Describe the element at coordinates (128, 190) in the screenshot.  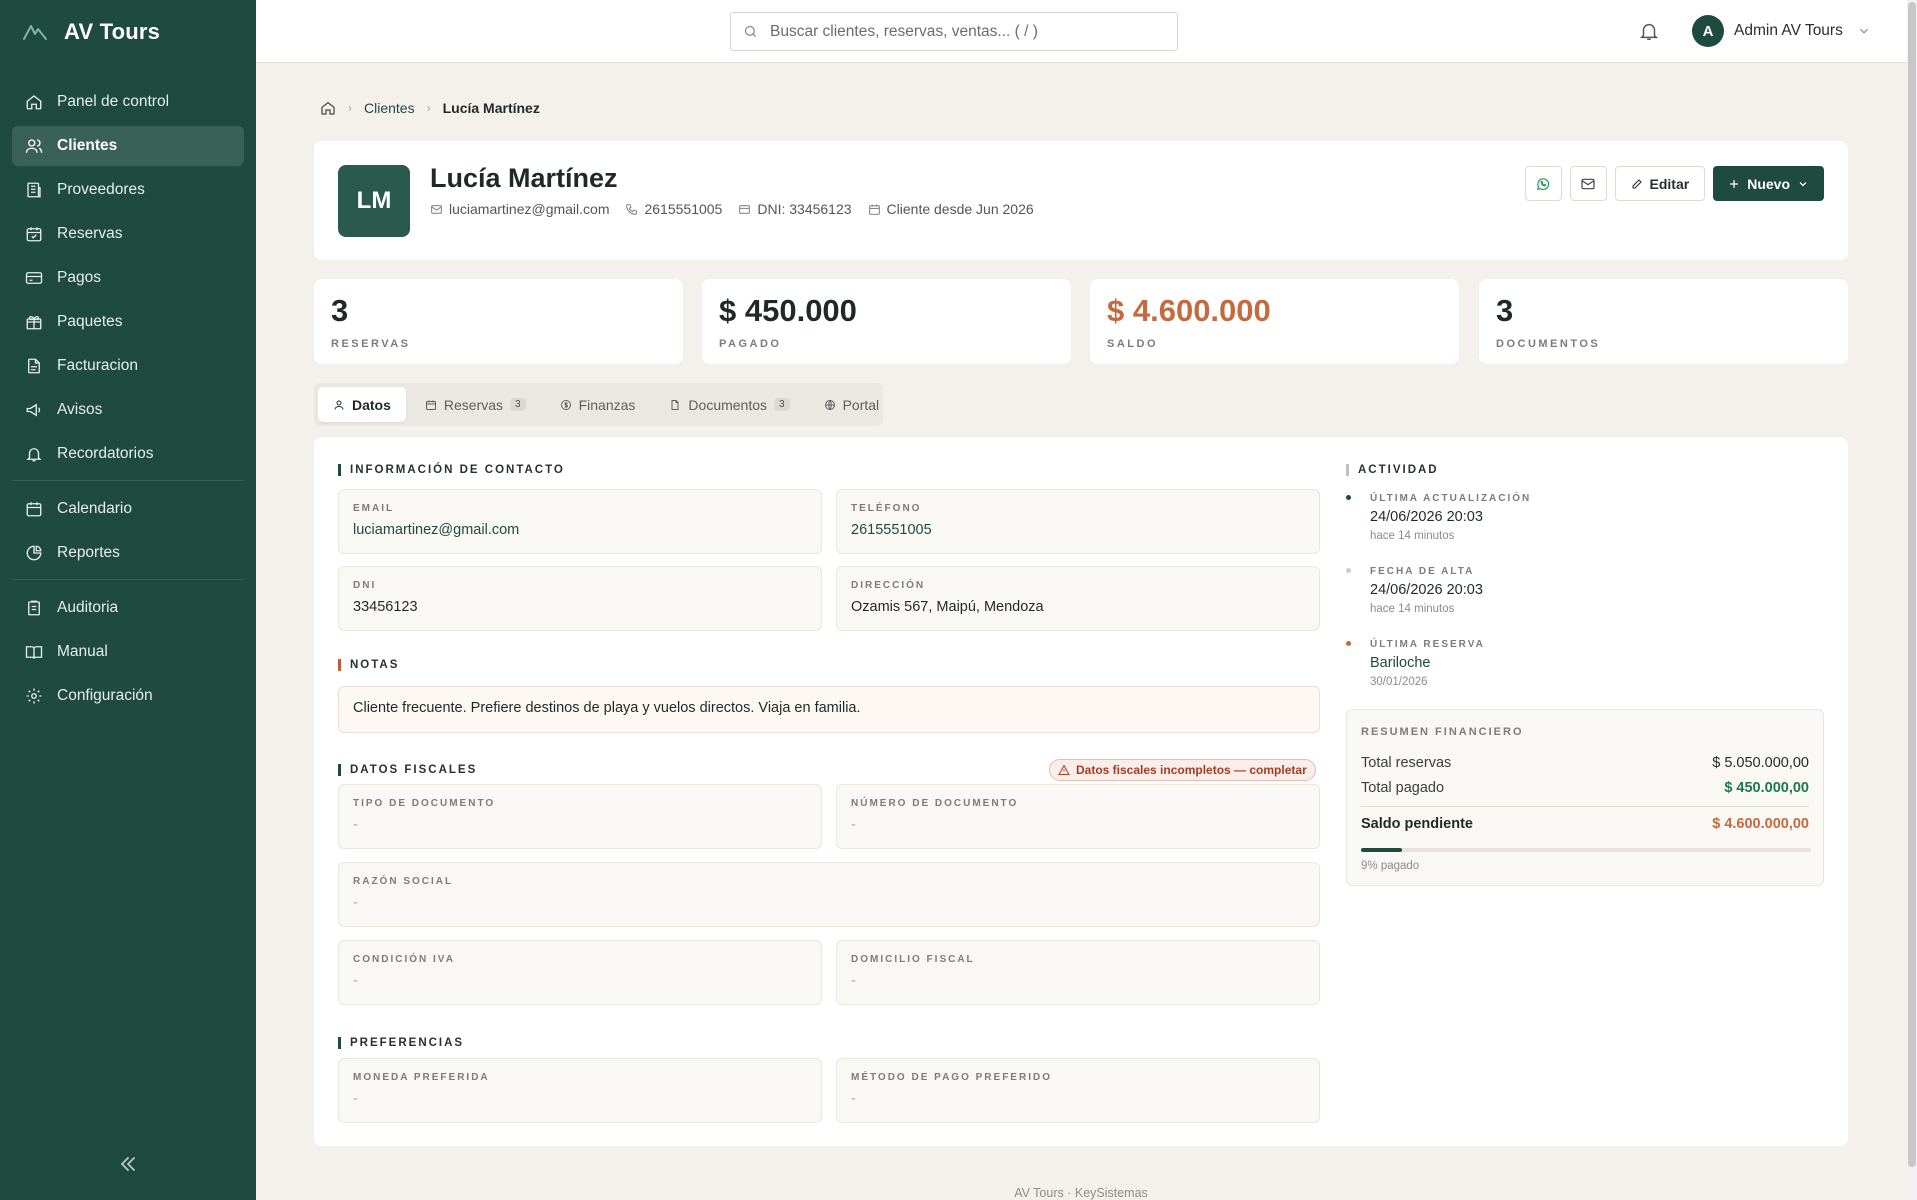
I see `sidebar-item-proveedores: Proveedores` at that location.